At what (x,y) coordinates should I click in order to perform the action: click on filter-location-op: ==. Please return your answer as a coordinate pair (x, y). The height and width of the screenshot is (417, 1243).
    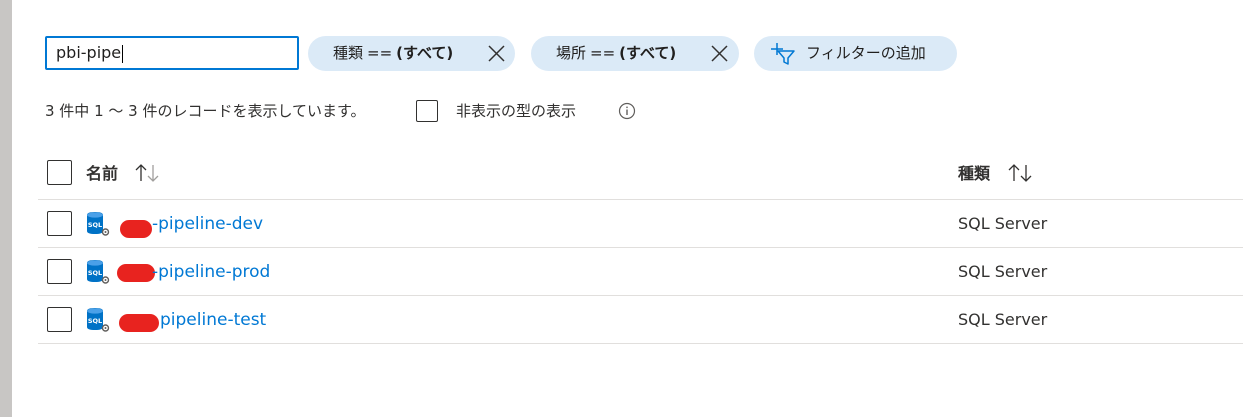
    Looking at the image, I should click on (603, 53).